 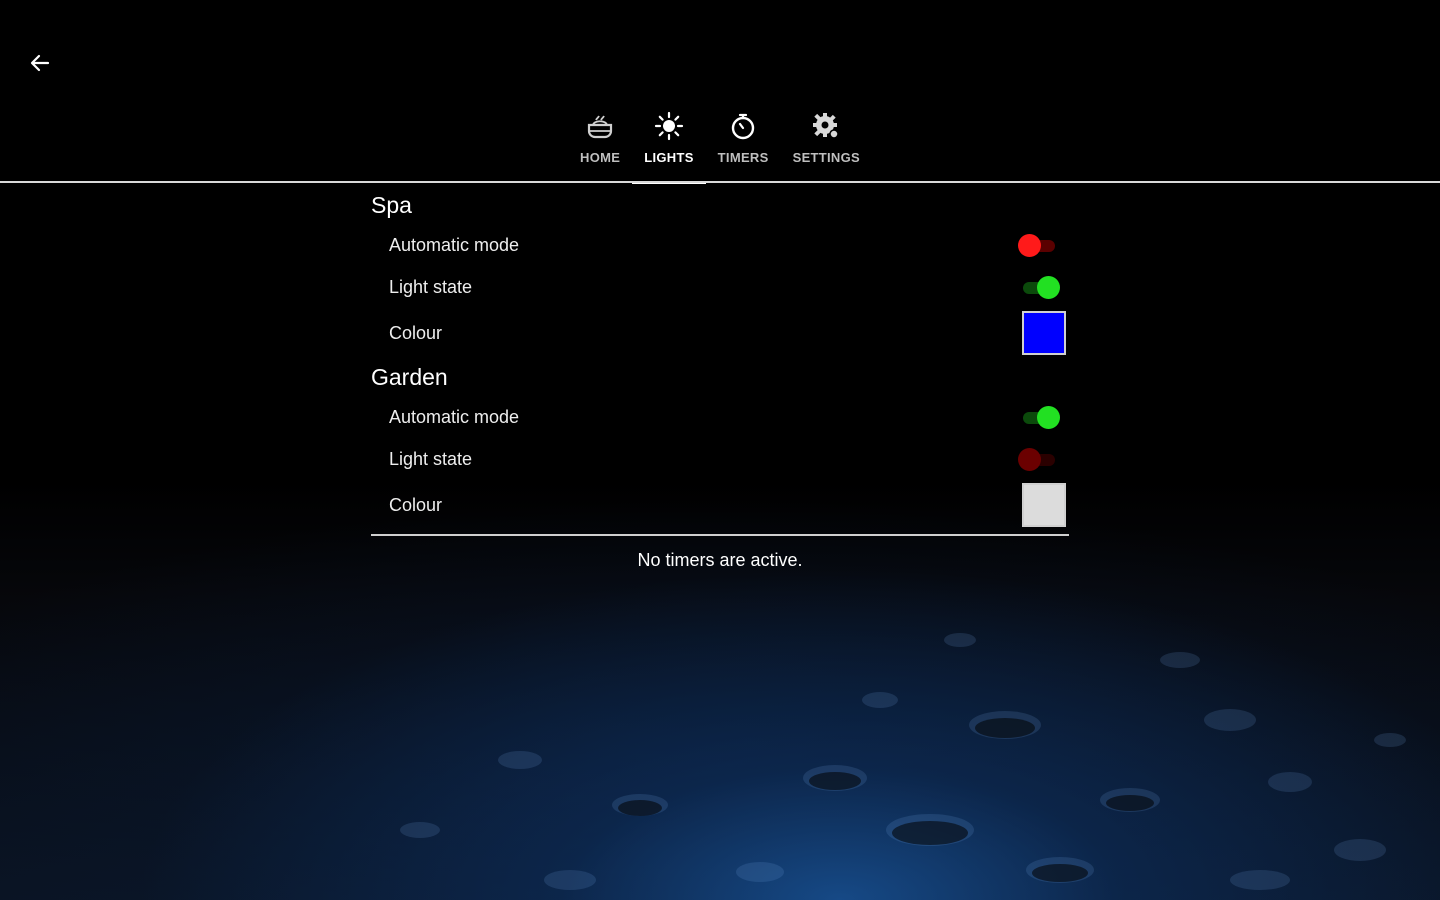 I want to click on tab-label: SETTINGS, so click(x=826, y=157).